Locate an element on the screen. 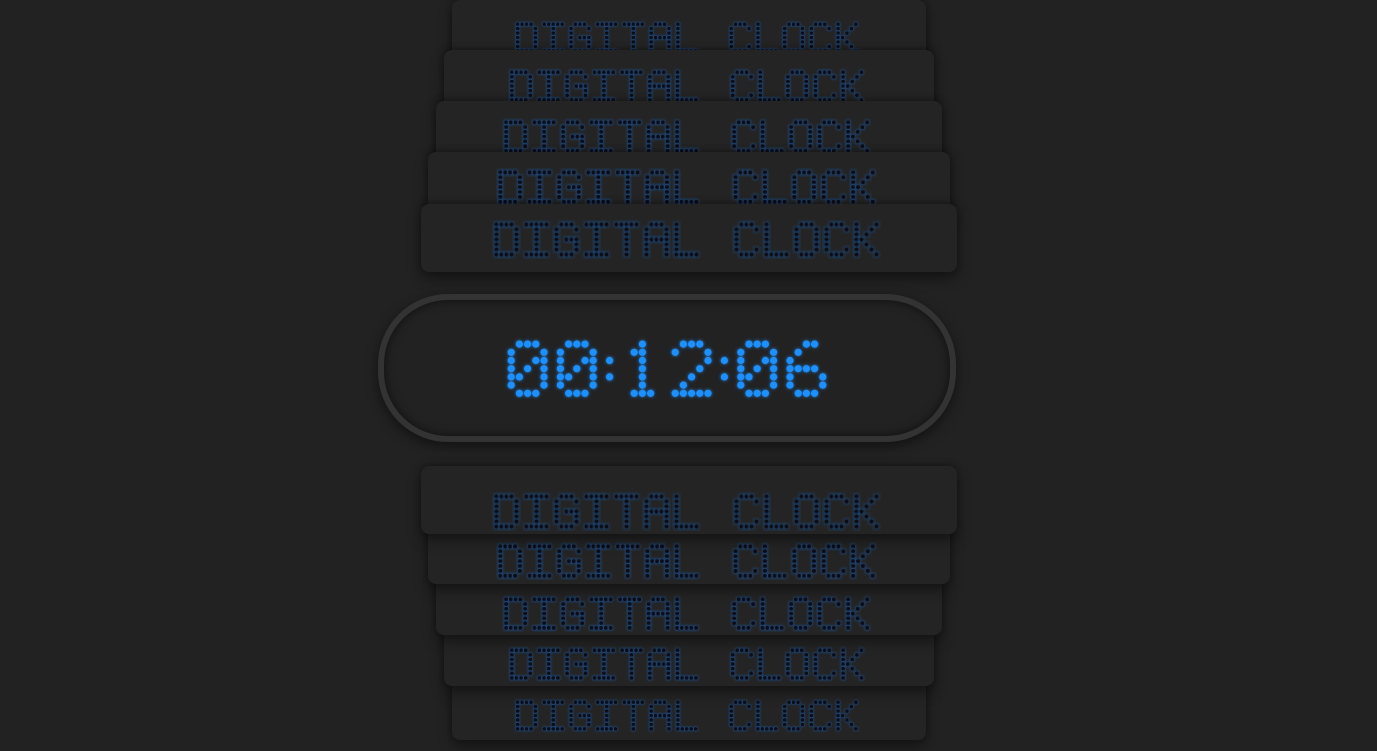  glyph-l is located at coordinates (686, 37).